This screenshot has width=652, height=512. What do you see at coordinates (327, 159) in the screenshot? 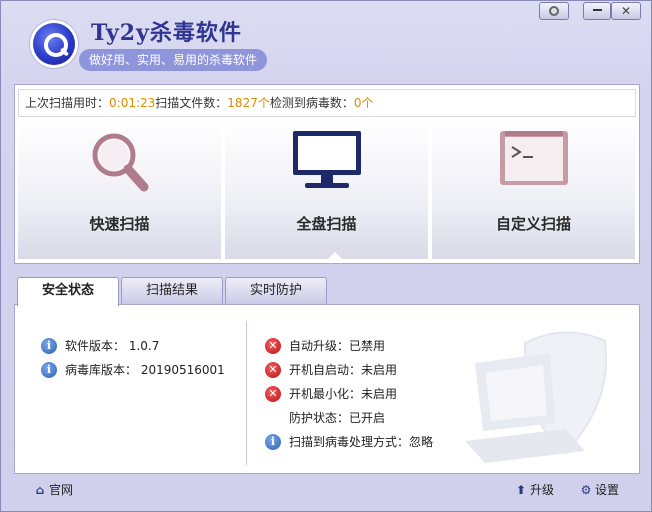
I see `monitor-icon` at bounding box center [327, 159].